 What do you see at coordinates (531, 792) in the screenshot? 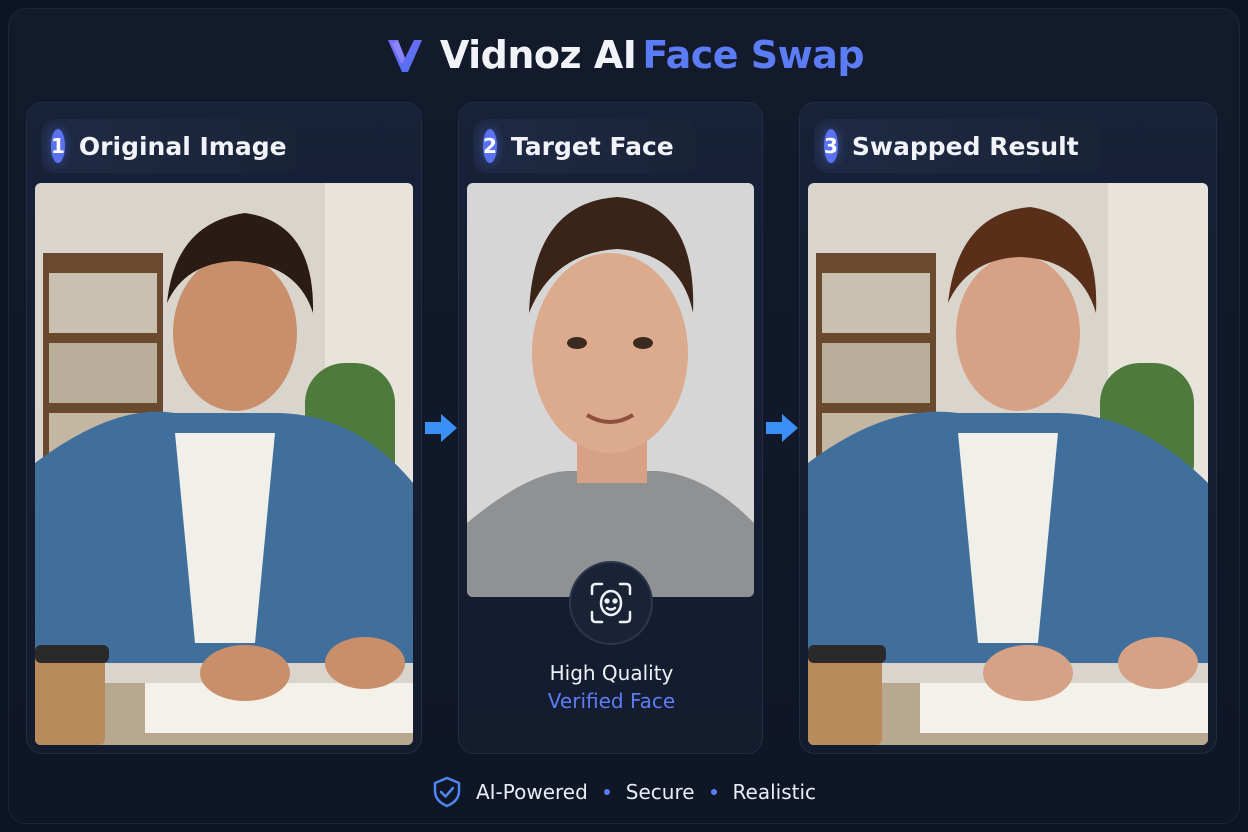
I see `feature-ai-powered: AI-Powered` at bounding box center [531, 792].